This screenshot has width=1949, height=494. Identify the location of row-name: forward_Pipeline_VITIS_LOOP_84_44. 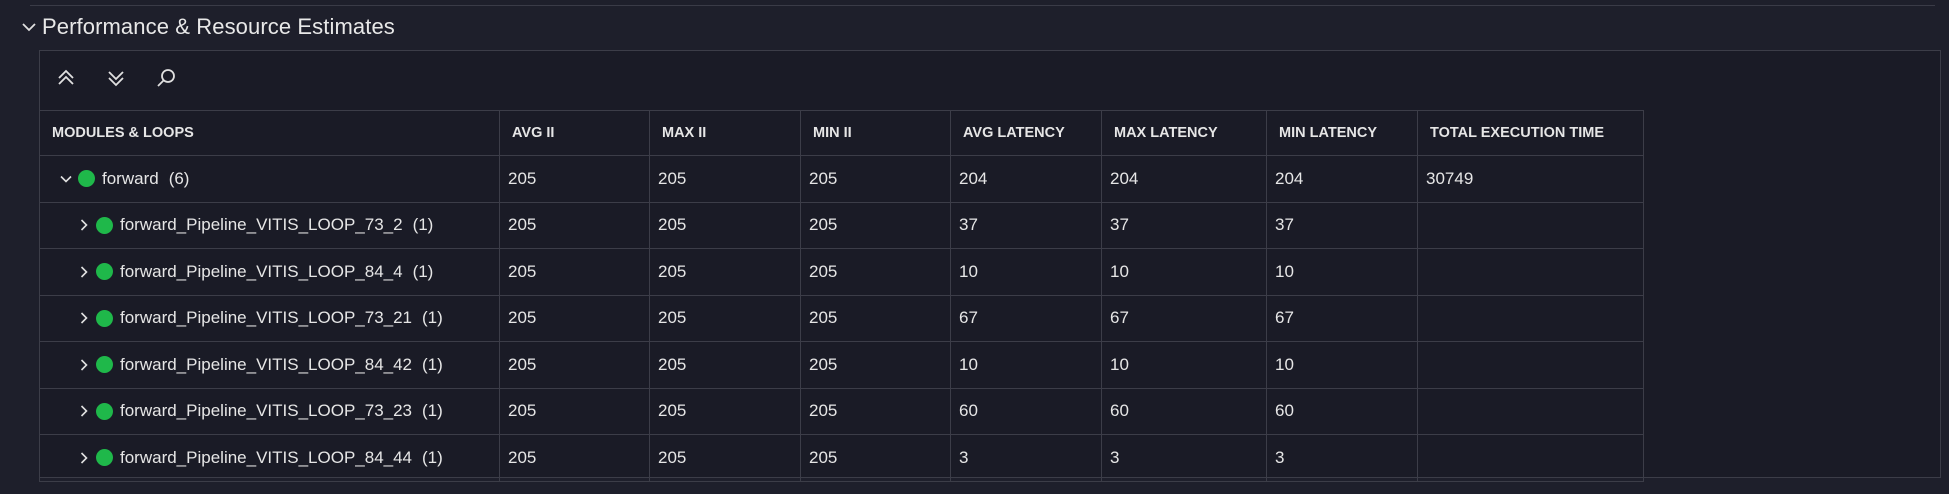
(266, 457).